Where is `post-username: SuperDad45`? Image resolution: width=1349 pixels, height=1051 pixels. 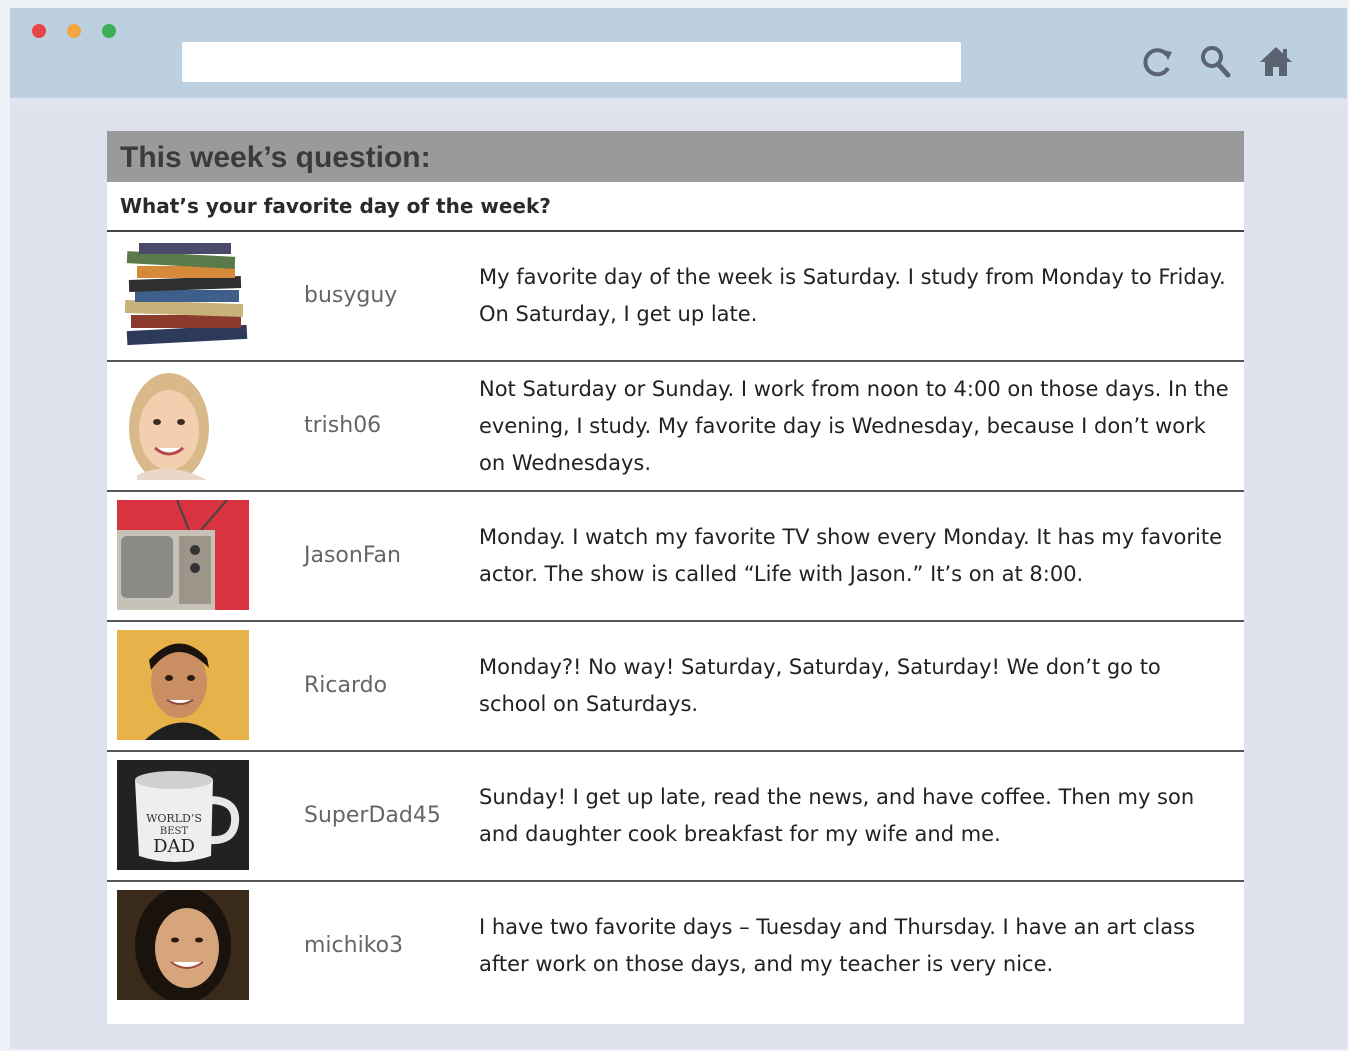
post-username: SuperDad45 is located at coordinates (372, 816).